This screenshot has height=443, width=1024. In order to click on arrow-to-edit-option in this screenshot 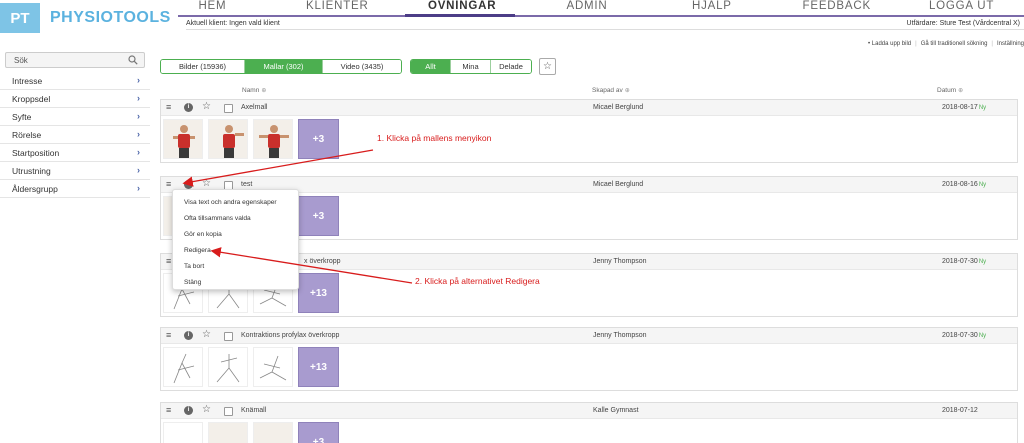, I will do `click(311, 265)`.